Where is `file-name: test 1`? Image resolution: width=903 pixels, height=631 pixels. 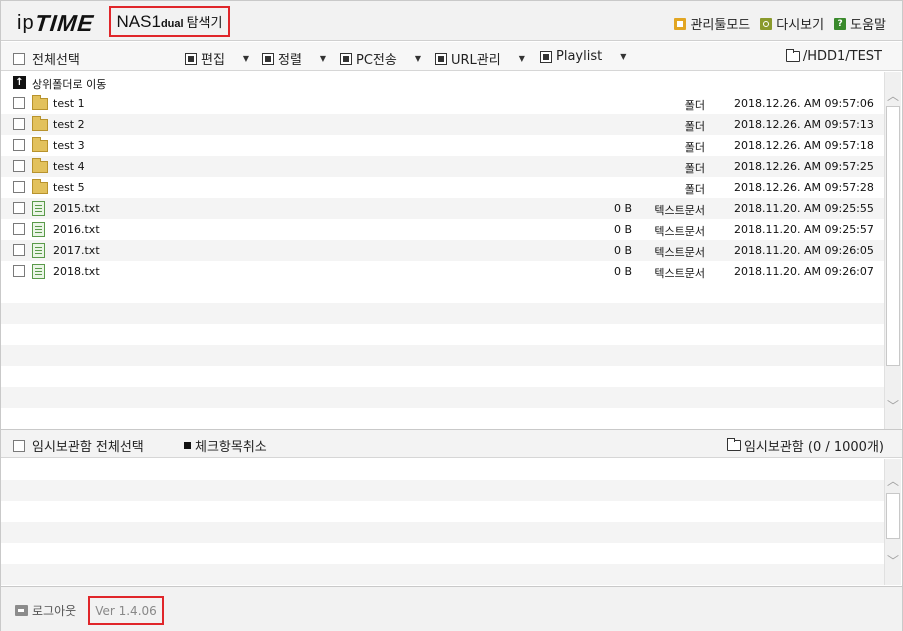 file-name: test 1 is located at coordinates (69, 103).